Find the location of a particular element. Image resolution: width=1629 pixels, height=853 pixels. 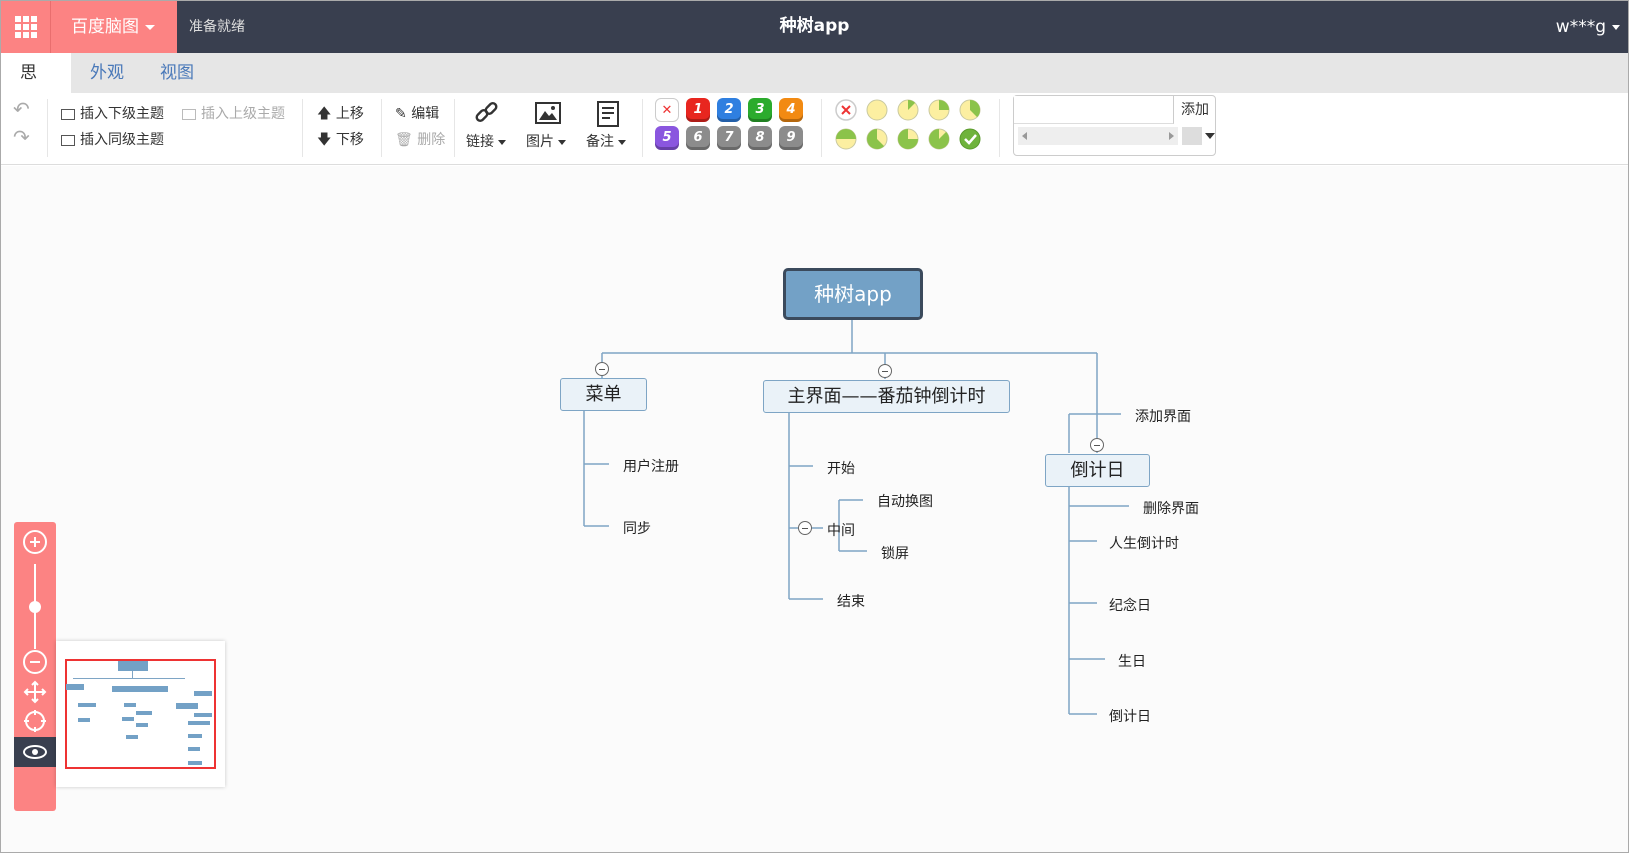

edit-button: ✎ 编辑 is located at coordinates (417, 113).